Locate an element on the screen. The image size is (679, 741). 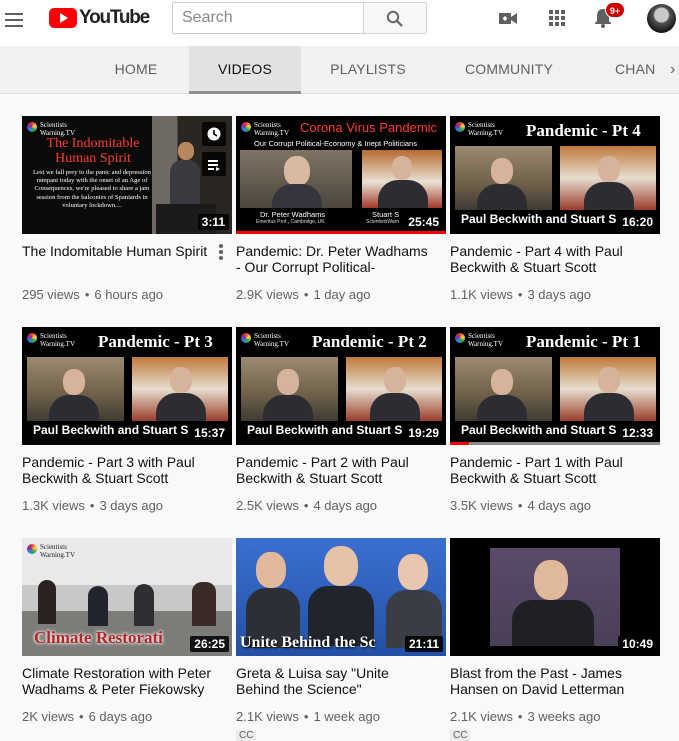
video-title: The Indomitable Human Spirit is located at coordinates (118, 251).